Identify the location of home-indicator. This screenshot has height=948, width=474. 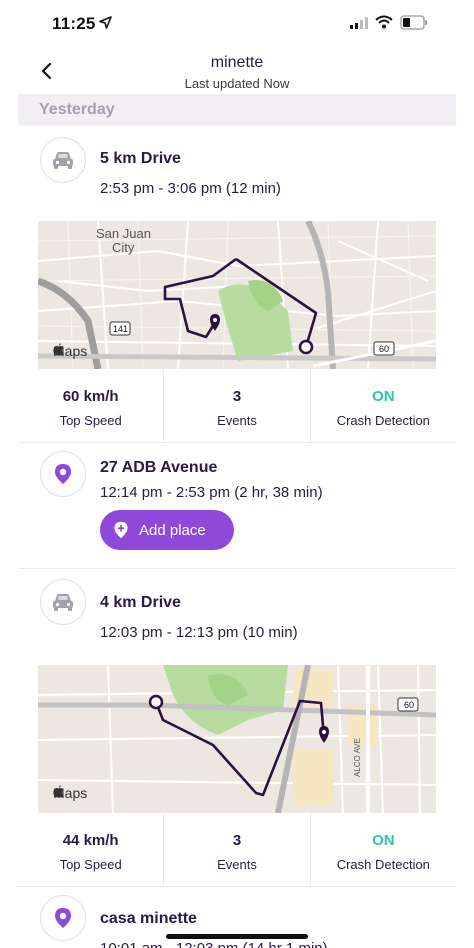
(237, 936).